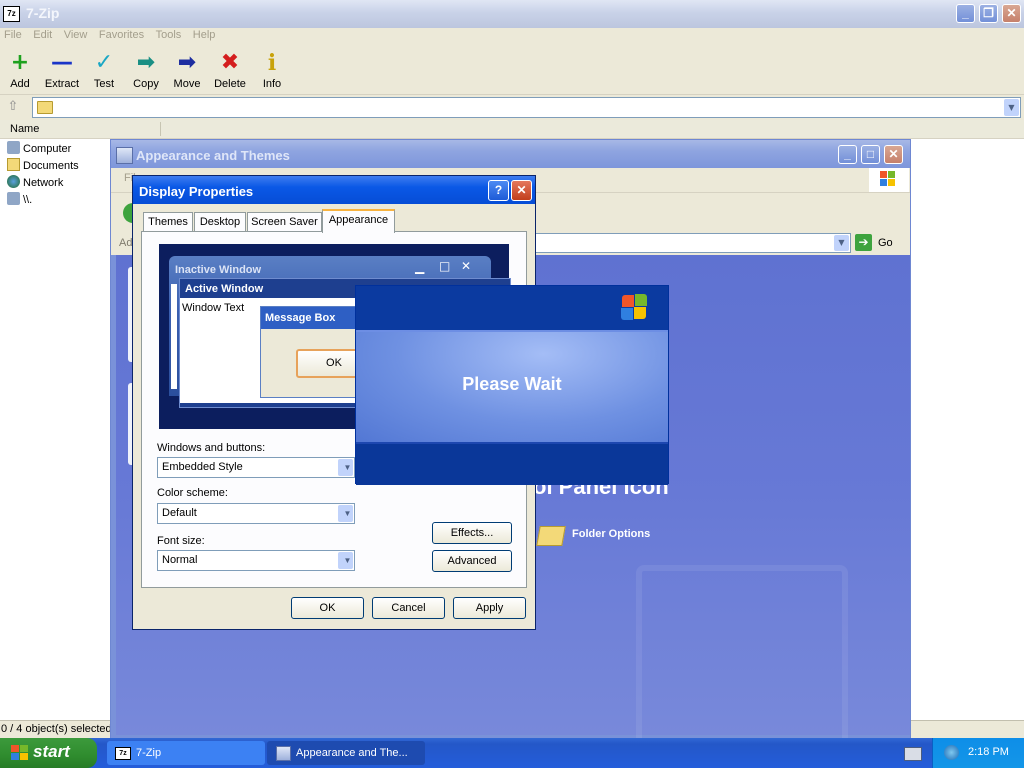 The height and width of the screenshot is (768, 1024). I want to click on folder-icon, so click(45, 107).